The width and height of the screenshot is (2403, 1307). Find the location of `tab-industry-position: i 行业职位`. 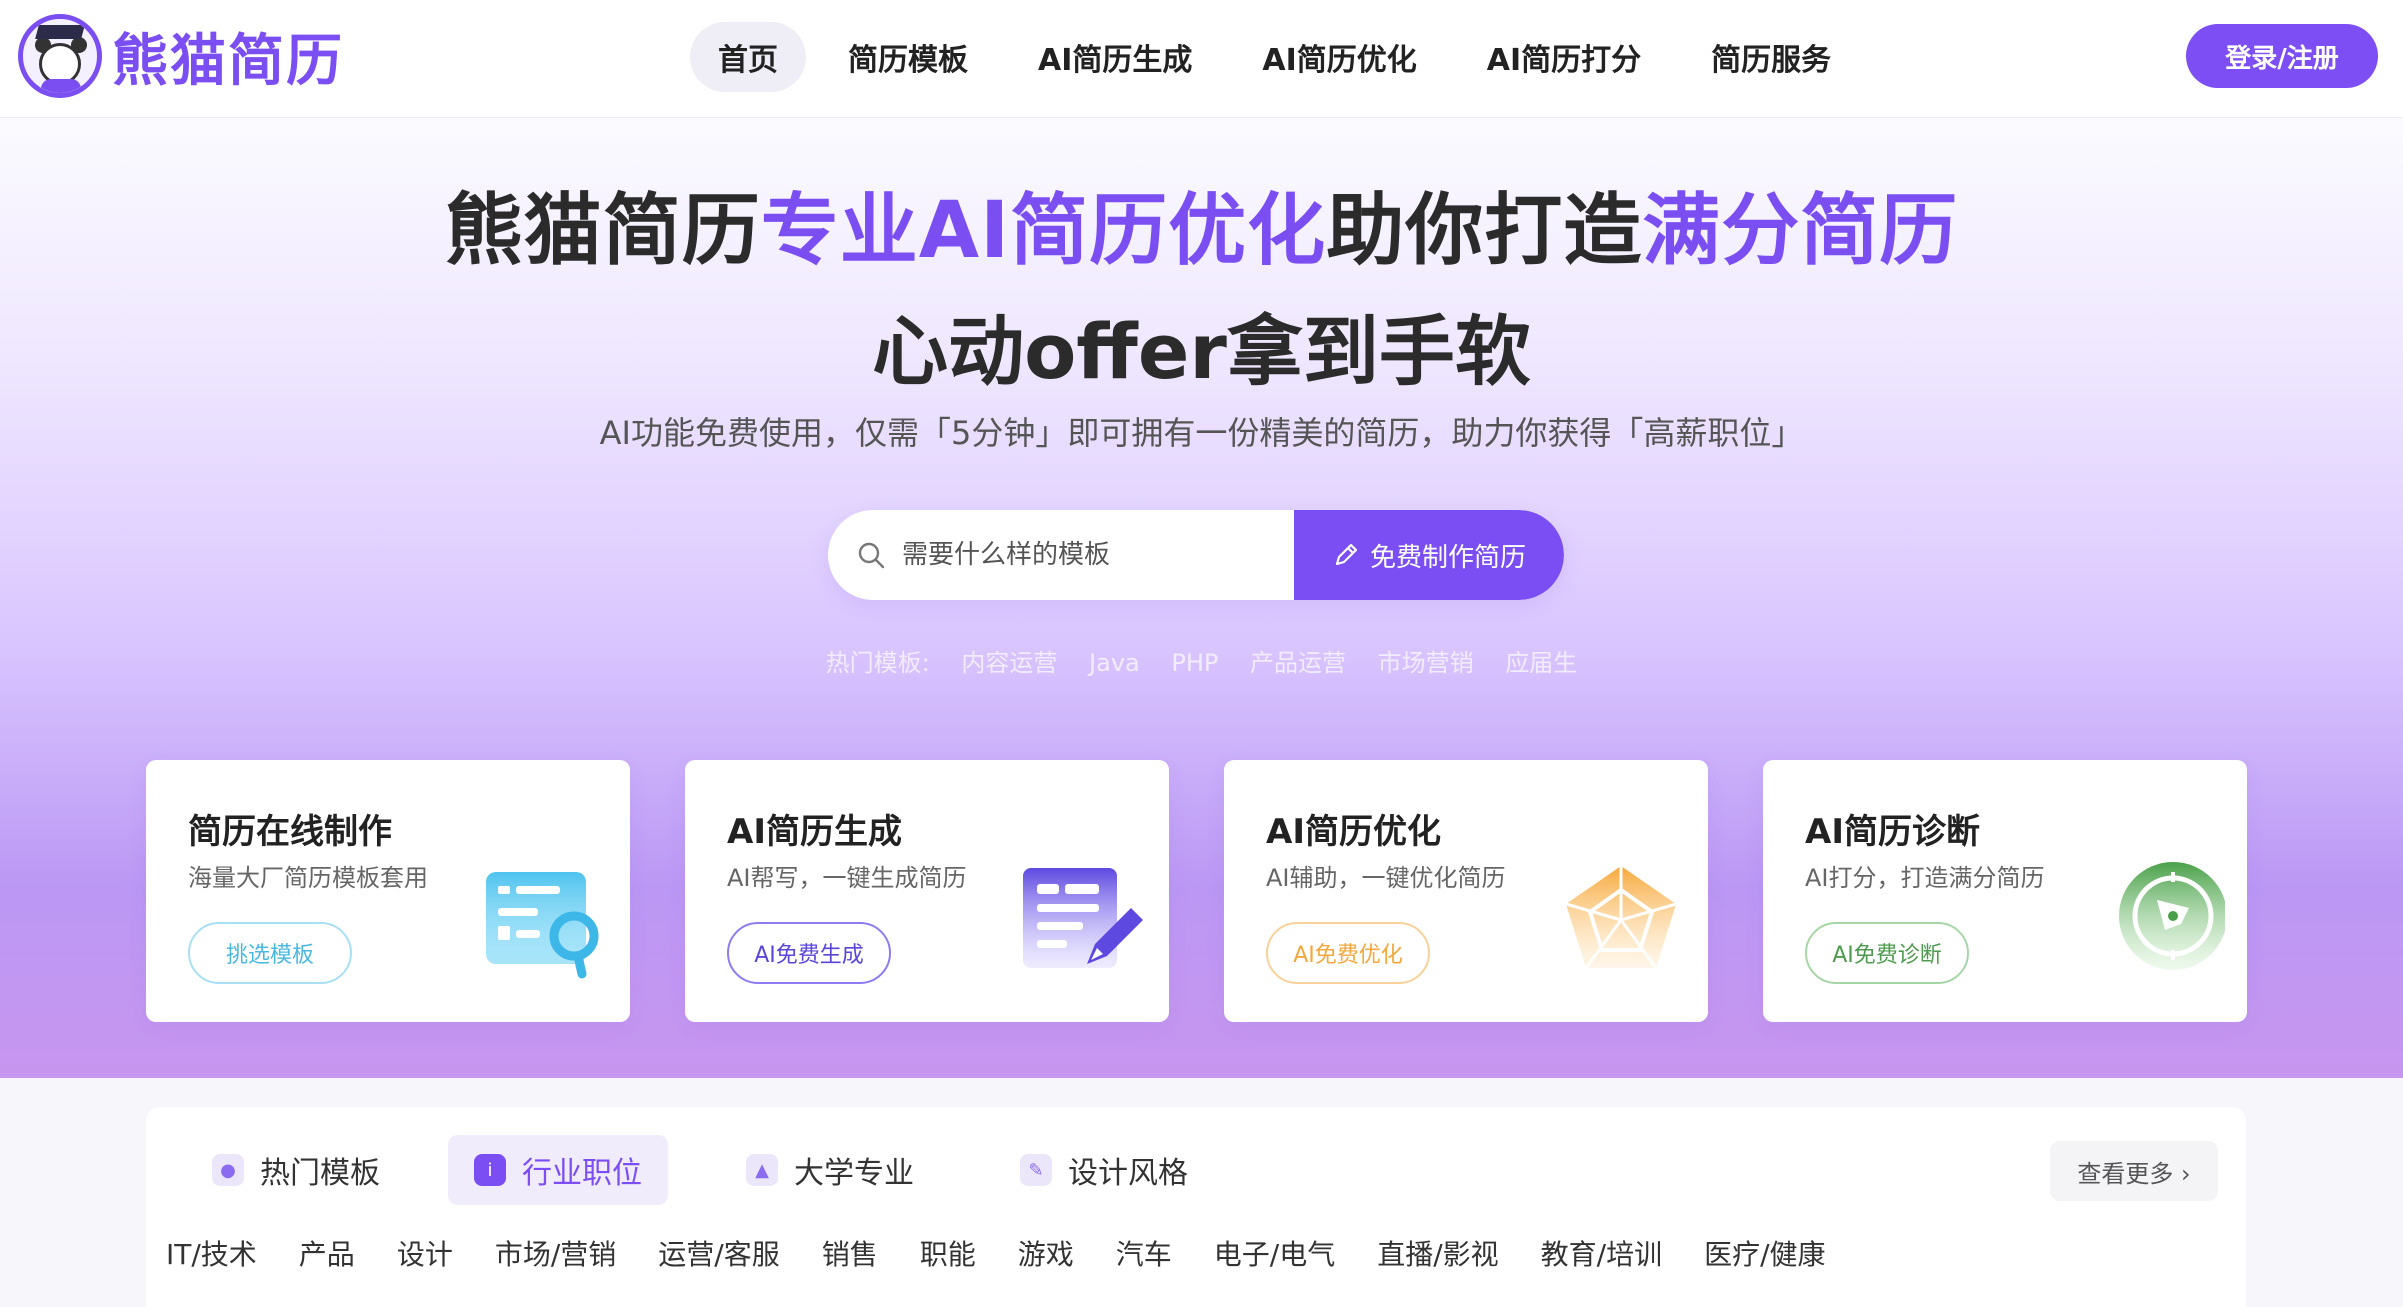

tab-industry-position: i 行业职位 is located at coordinates (558, 1170).